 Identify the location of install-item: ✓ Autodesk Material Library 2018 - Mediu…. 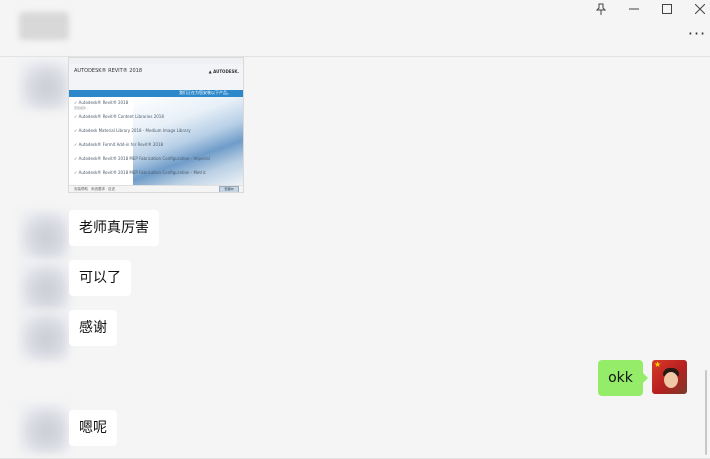
(132, 130).